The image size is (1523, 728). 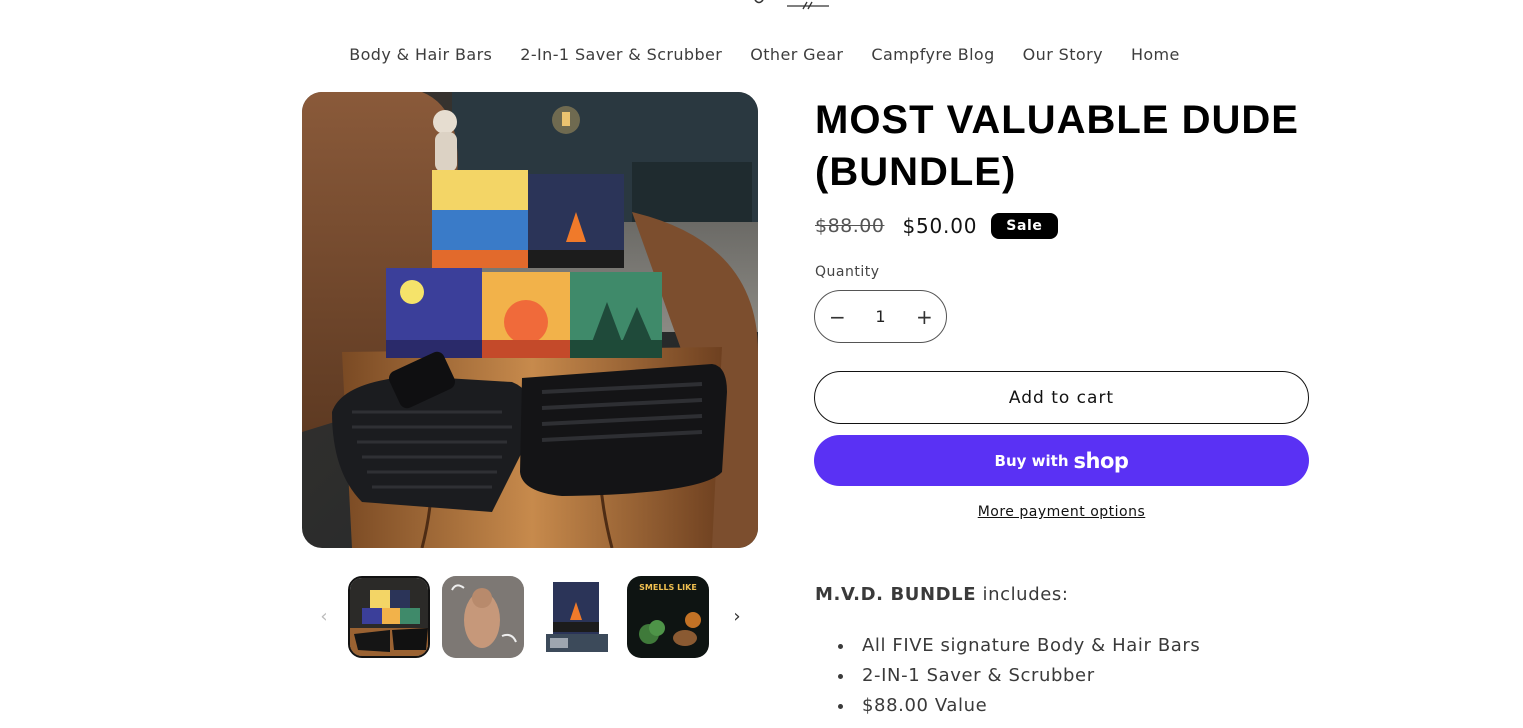 What do you see at coordinates (940, 226) in the screenshot?
I see `sale-price: $50.00` at bounding box center [940, 226].